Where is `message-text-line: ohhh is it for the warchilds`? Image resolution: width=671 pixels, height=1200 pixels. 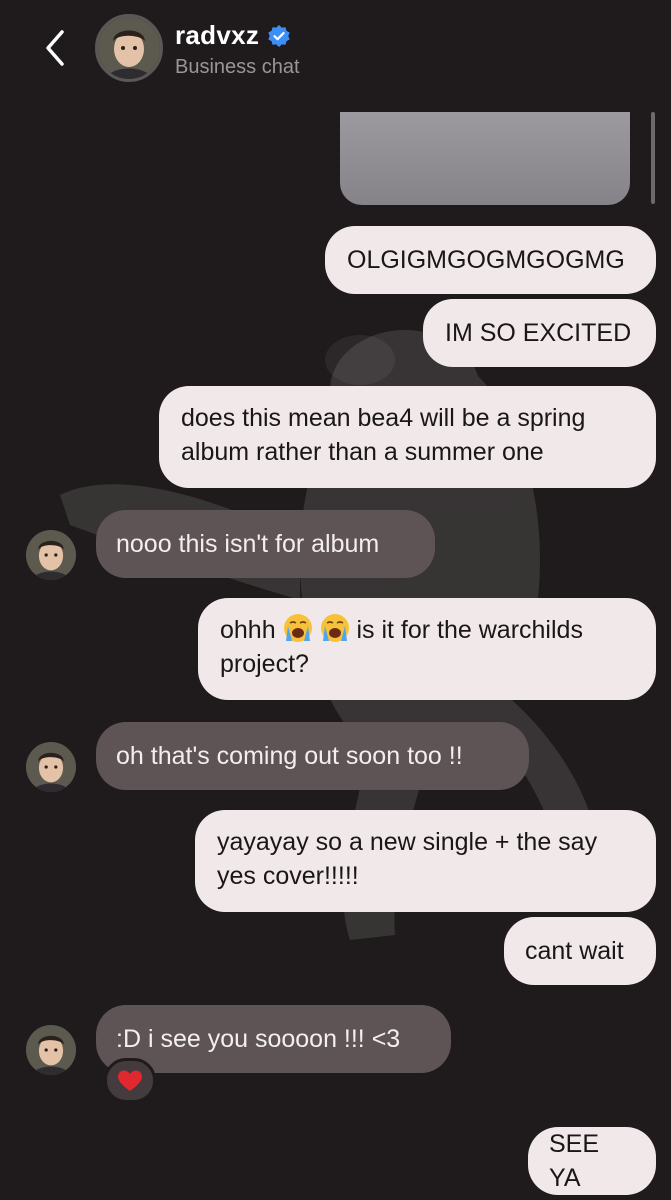 message-text-line: ohhh is it for the warchilds is located at coordinates (427, 630).